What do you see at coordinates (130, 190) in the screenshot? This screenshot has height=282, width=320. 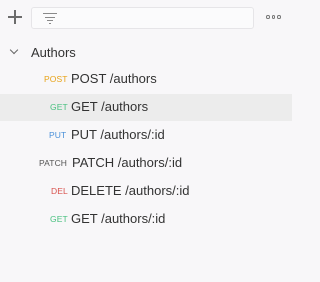 I see `request-label: DELETE /authors/:id` at bounding box center [130, 190].